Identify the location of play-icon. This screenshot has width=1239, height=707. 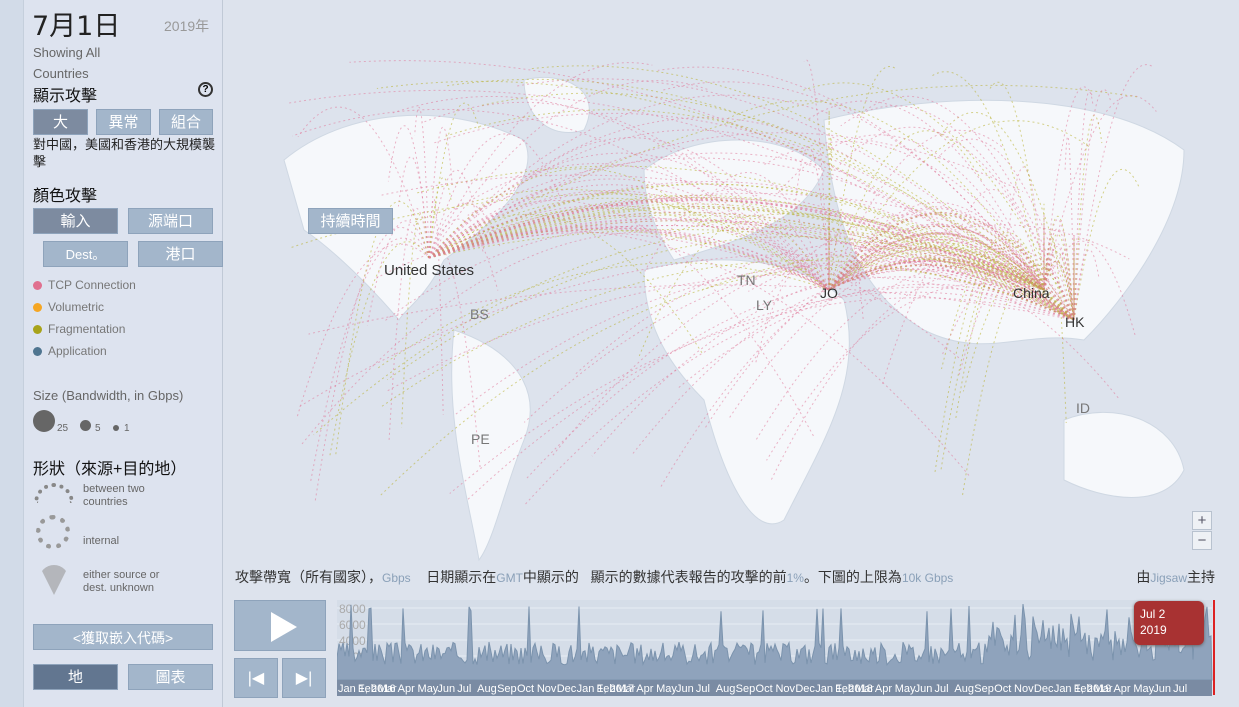
(284, 627).